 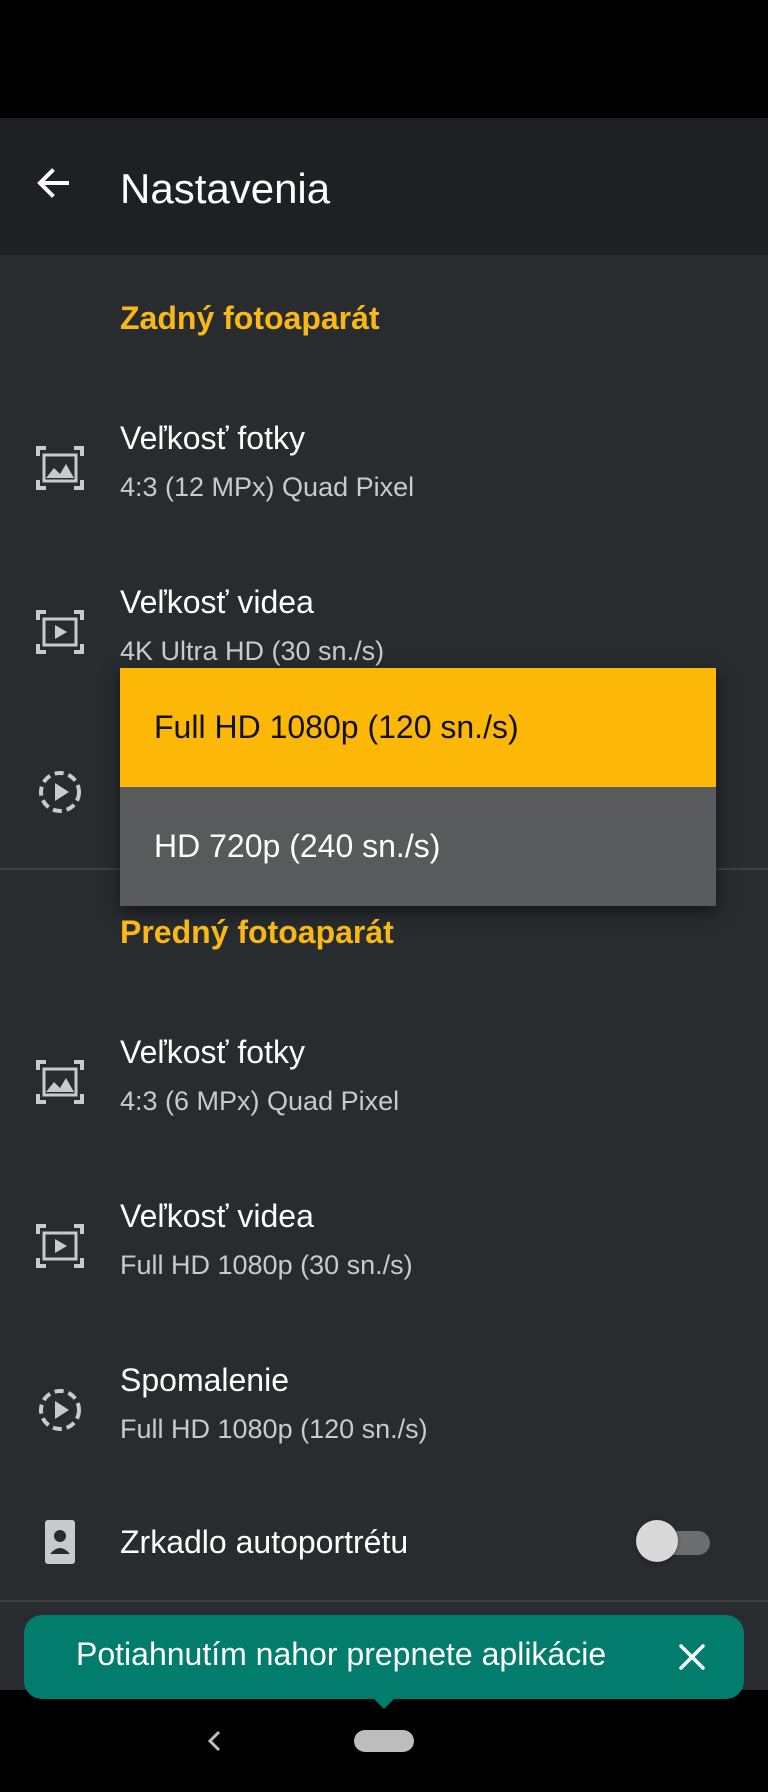 What do you see at coordinates (692, 1657) in the screenshot?
I see `close-icon` at bounding box center [692, 1657].